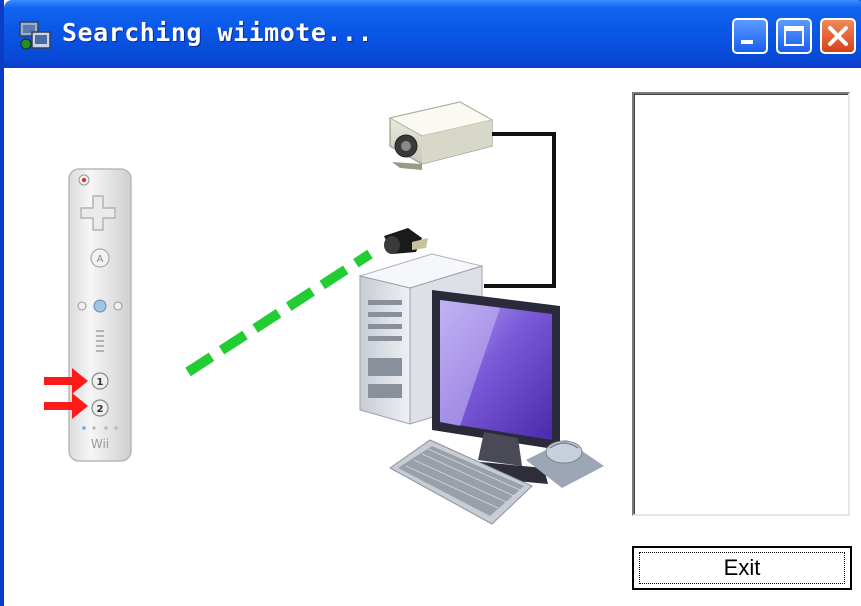 Image resolution: width=861 pixels, height=606 pixels. What do you see at coordinates (100, 259) in the screenshot?
I see `svg-text: A` at bounding box center [100, 259].